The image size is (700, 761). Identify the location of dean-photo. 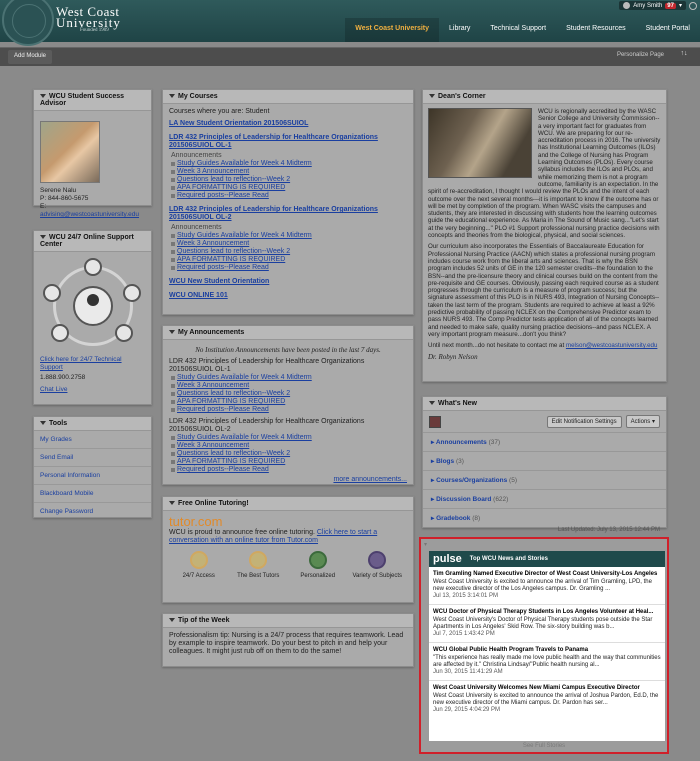
(480, 143).